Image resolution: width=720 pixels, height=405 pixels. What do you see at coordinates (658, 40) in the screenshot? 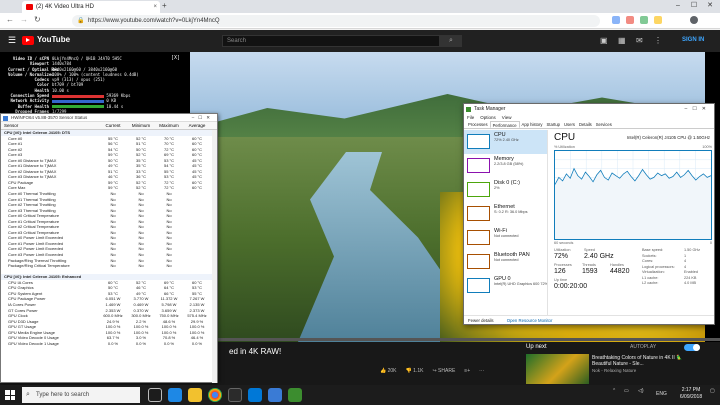
I see `settings-icon: ⋮` at bounding box center [658, 40].